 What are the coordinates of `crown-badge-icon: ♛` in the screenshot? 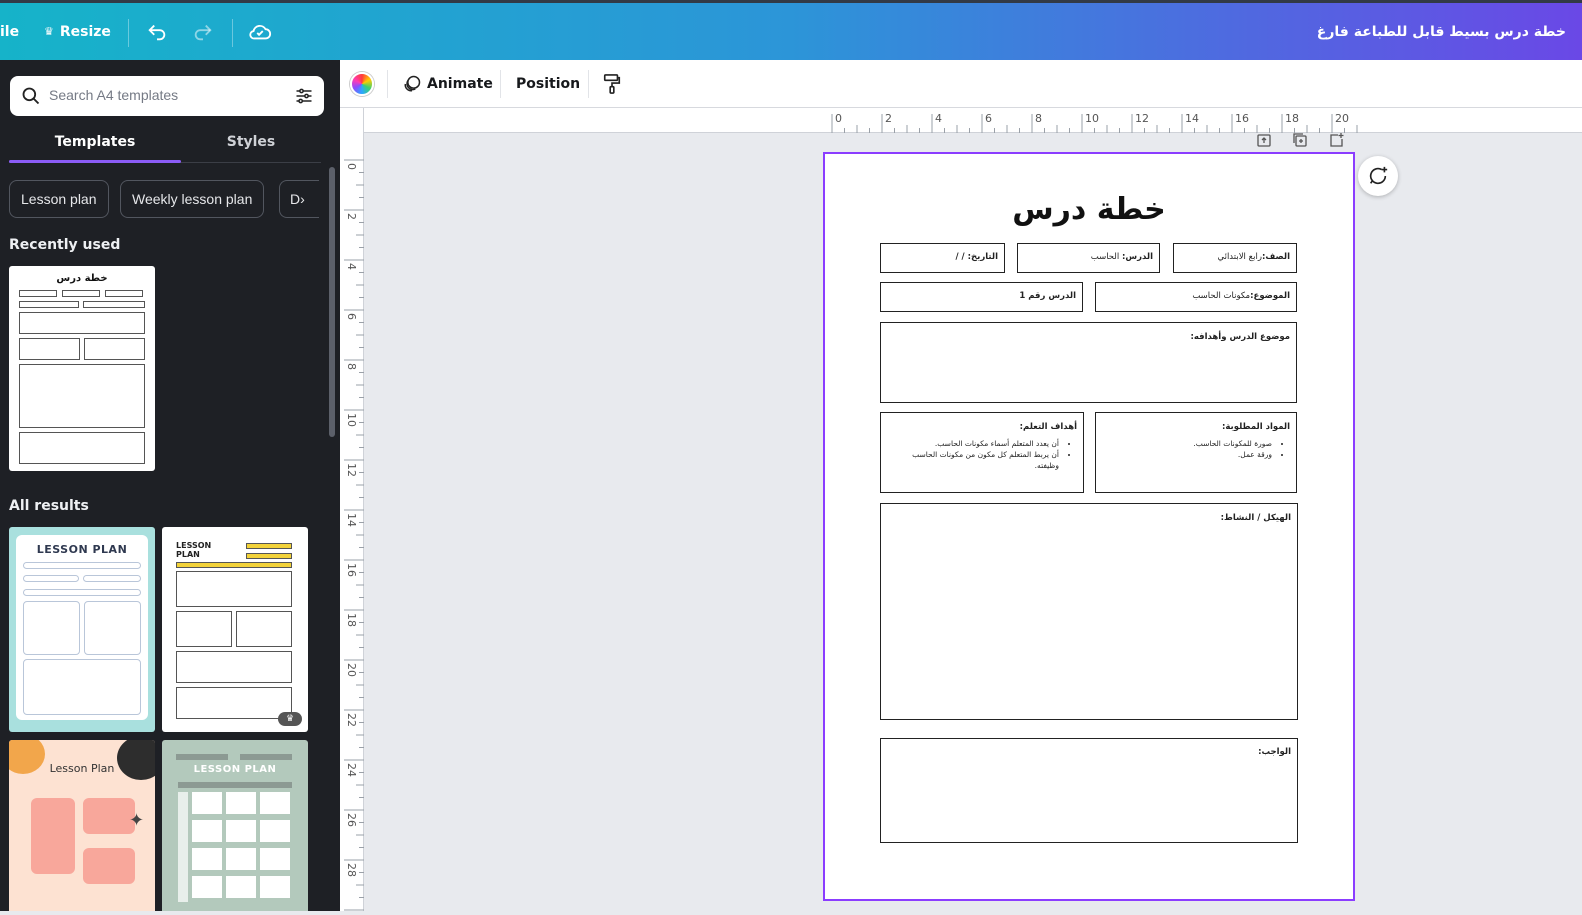 It's located at (290, 719).